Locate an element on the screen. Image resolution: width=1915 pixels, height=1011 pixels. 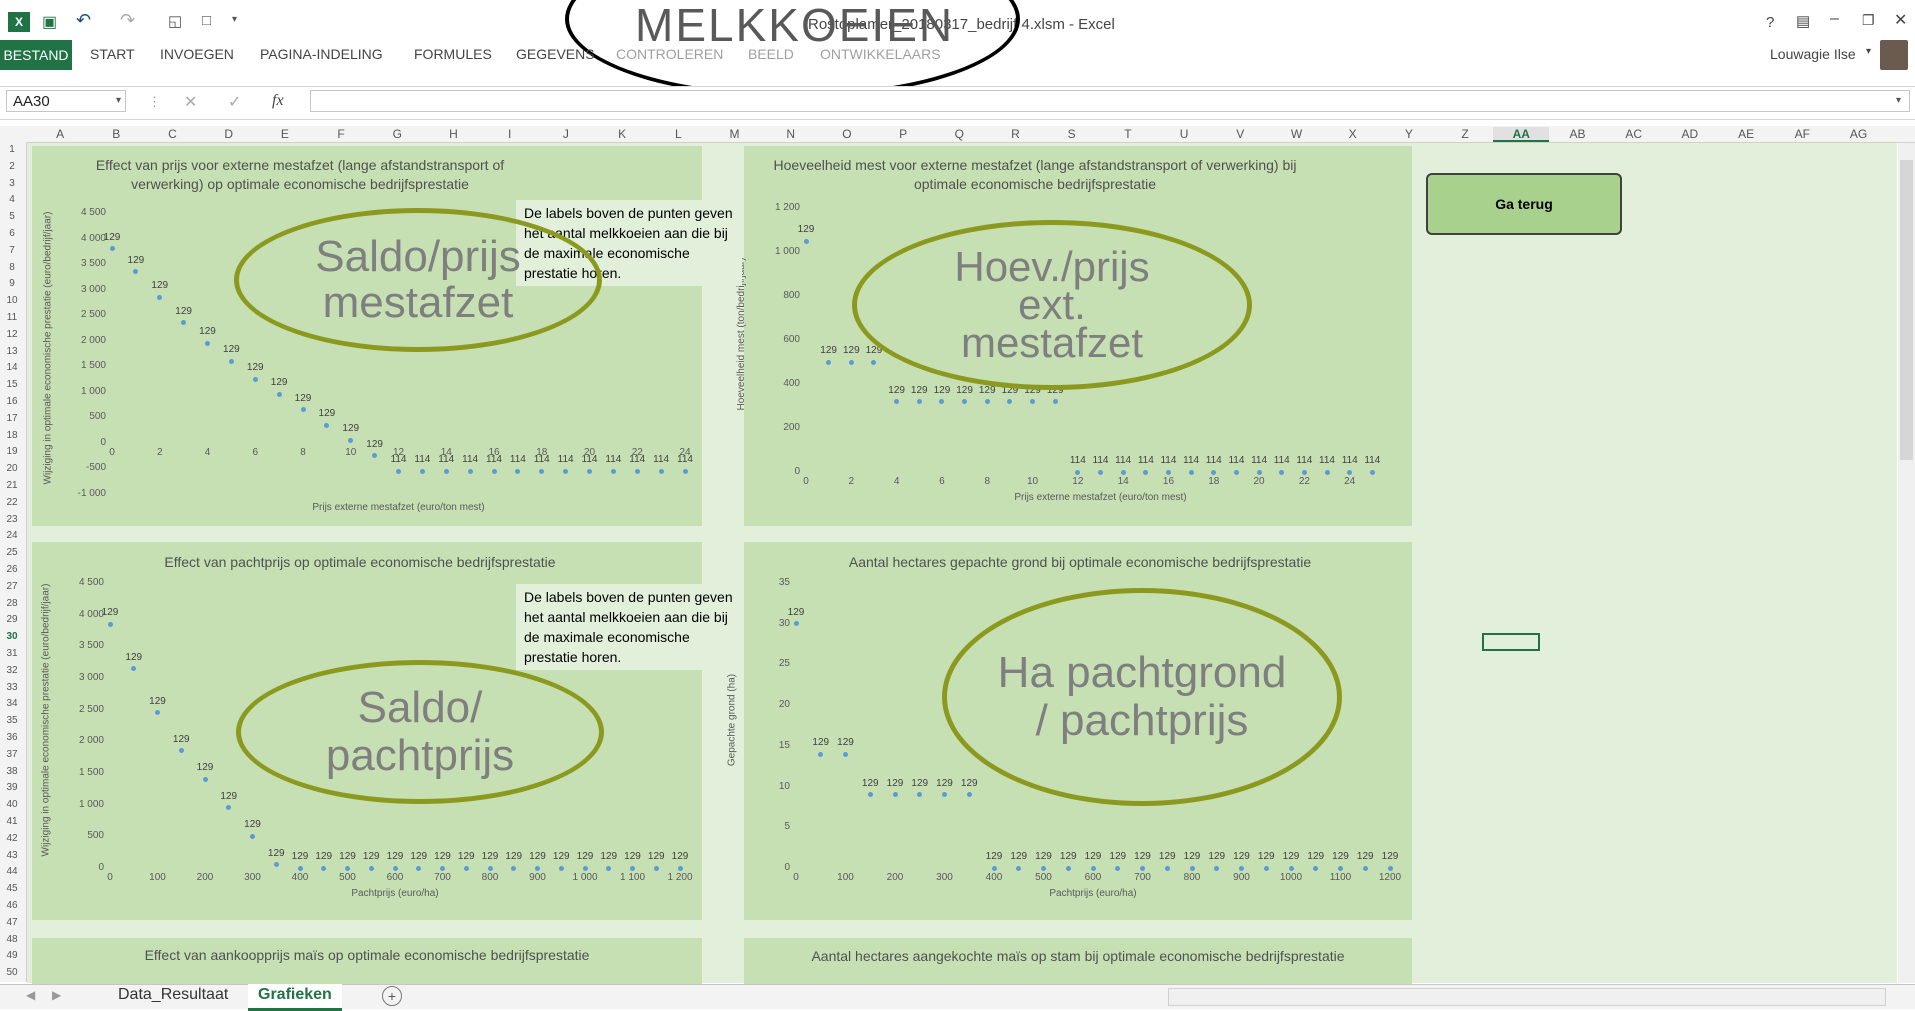
row-header-30: 30 is located at coordinates (12, 636).